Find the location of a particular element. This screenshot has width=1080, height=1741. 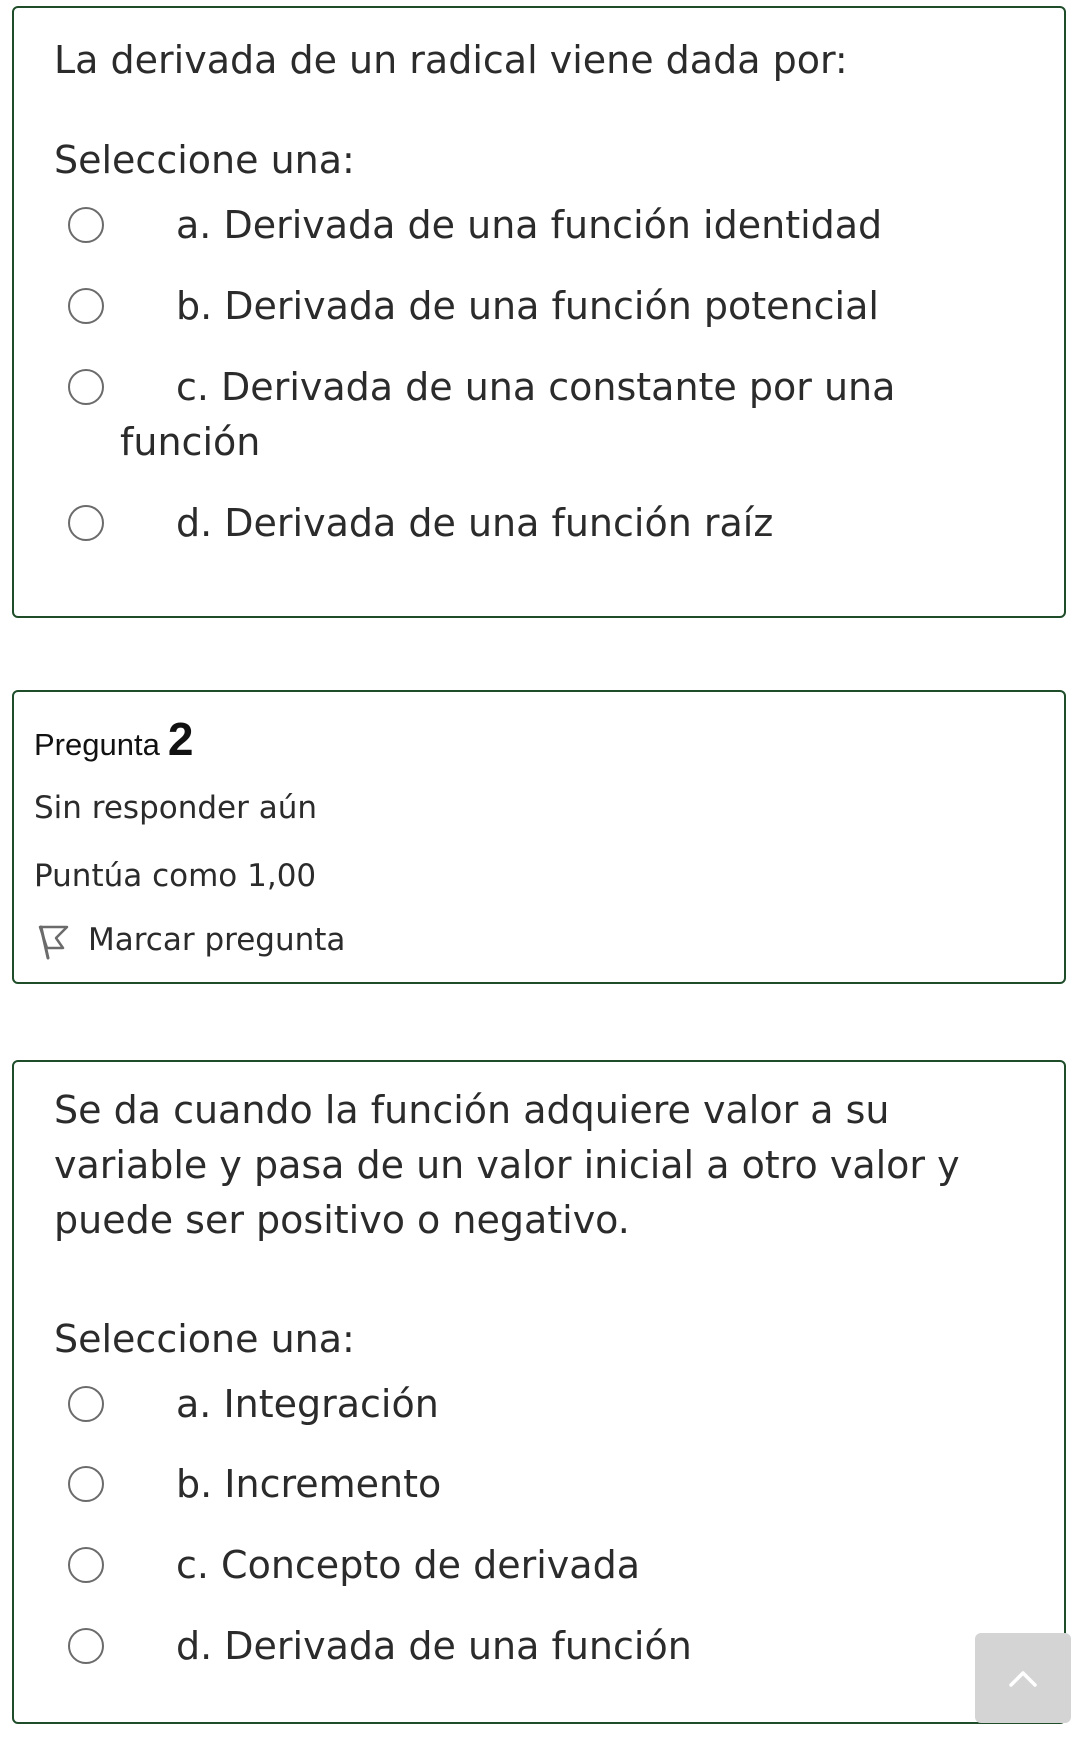

question-1-option-b: b. Derivada de una función potencial is located at coordinates (504, 306).